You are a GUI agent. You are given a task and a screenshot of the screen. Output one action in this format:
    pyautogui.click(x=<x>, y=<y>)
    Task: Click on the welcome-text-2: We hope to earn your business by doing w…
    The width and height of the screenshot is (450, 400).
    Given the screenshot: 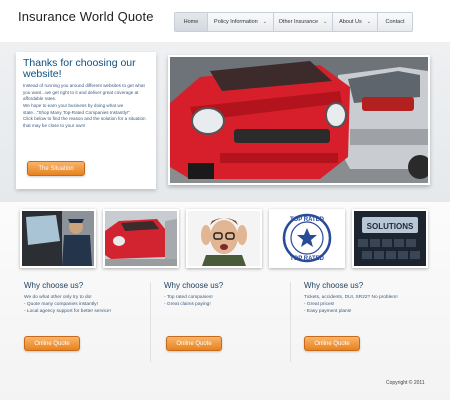 What is the action you would take?
    pyautogui.click(x=76, y=109)
    